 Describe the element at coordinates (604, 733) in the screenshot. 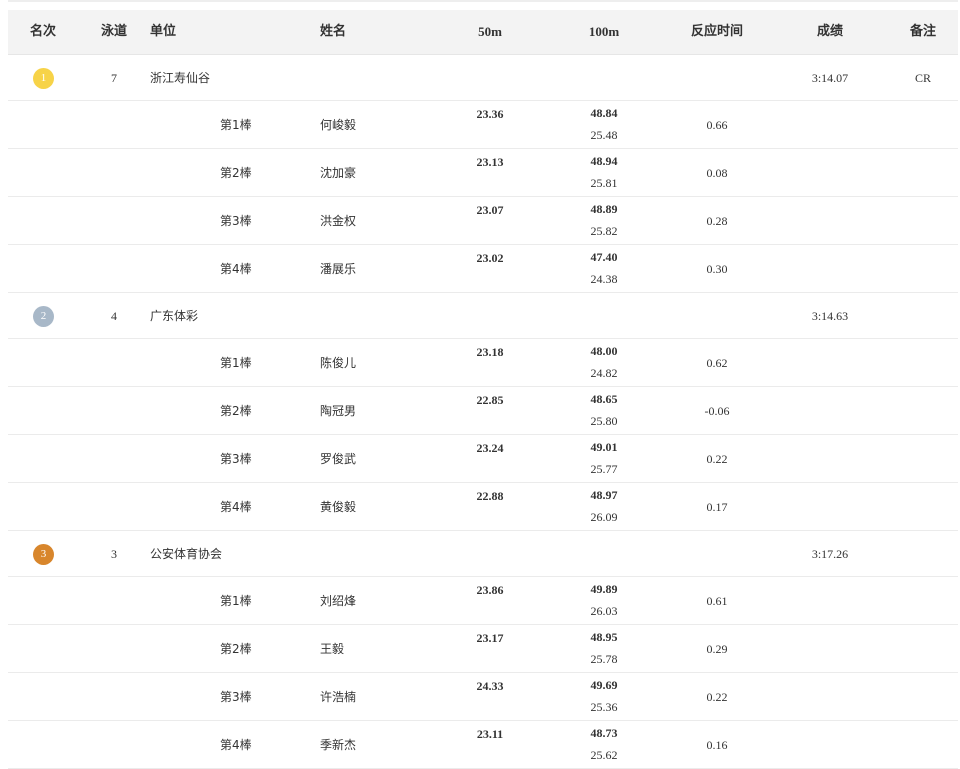

I see `split-100m: 48.73` at that location.